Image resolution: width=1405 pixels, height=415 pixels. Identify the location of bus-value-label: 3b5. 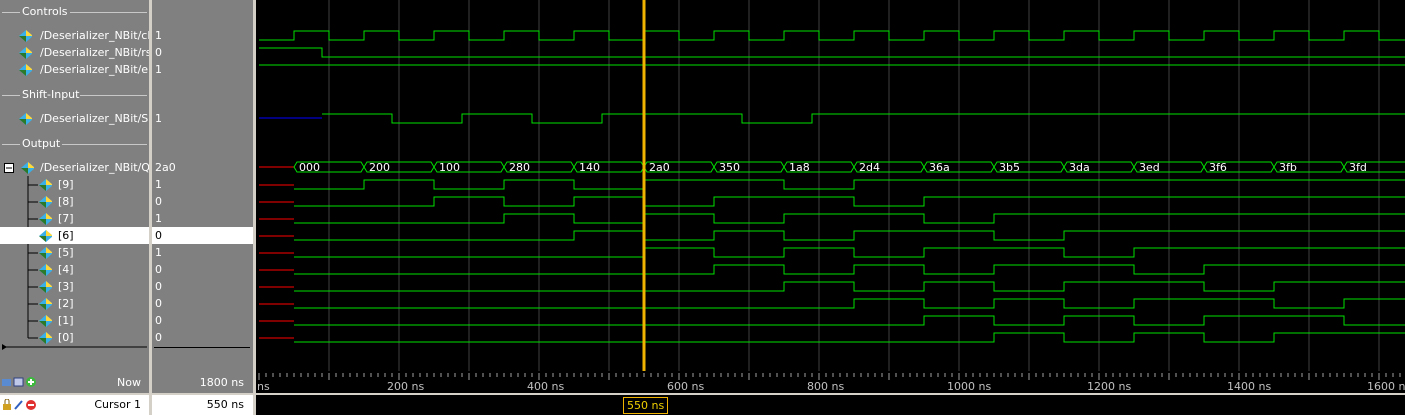
(1009, 167).